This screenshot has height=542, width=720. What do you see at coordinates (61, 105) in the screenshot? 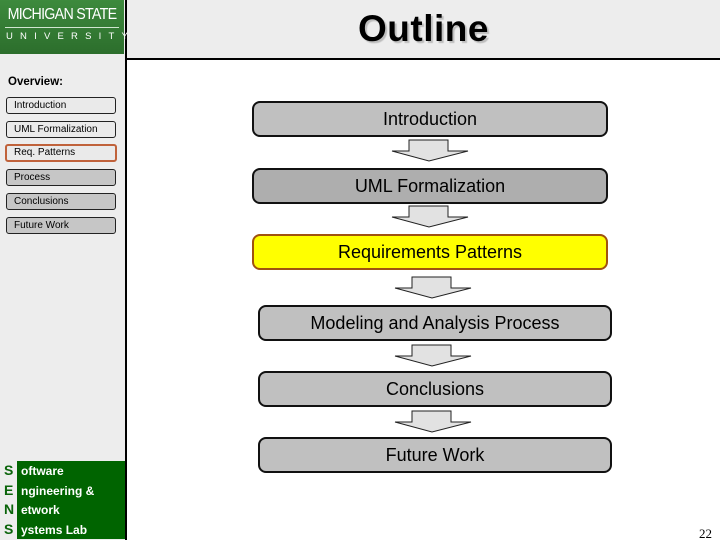
I see `sidebar-item-introduction: Introduction` at bounding box center [61, 105].